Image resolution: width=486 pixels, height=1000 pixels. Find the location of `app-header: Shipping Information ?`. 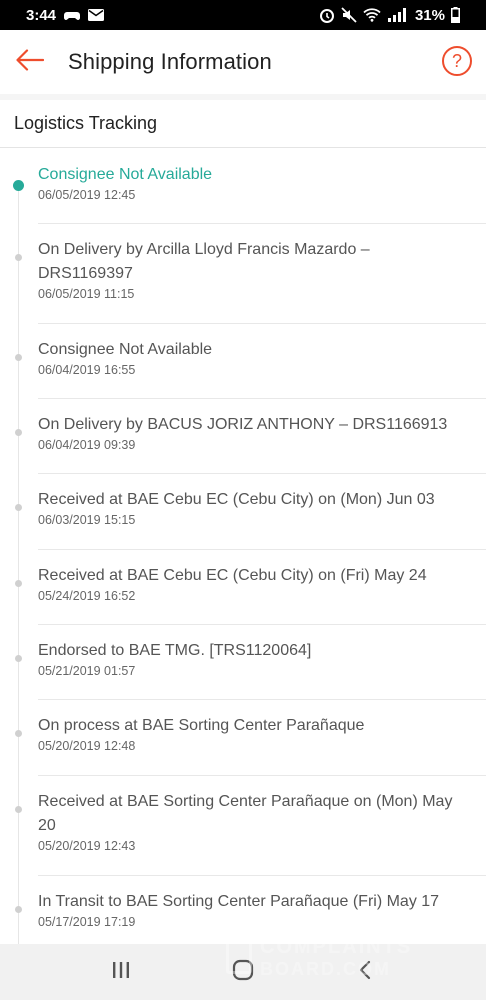

app-header: Shipping Information ? is located at coordinates (243, 62).